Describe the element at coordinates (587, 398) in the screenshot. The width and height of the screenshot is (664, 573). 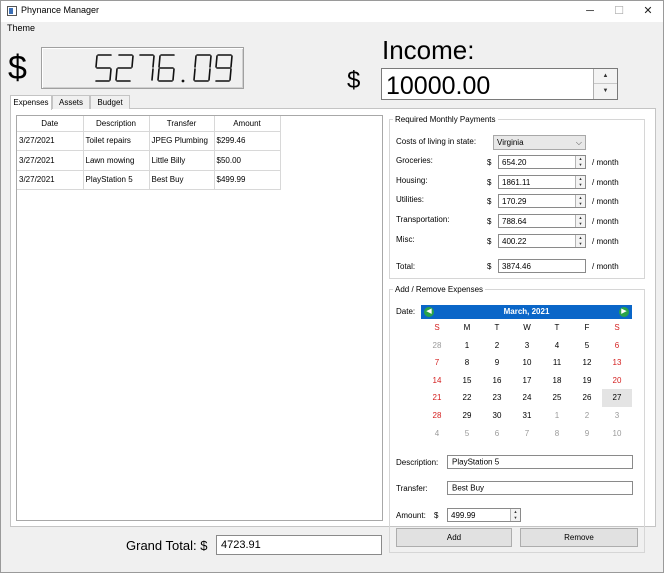
I see `calendar-day: 26` at that location.